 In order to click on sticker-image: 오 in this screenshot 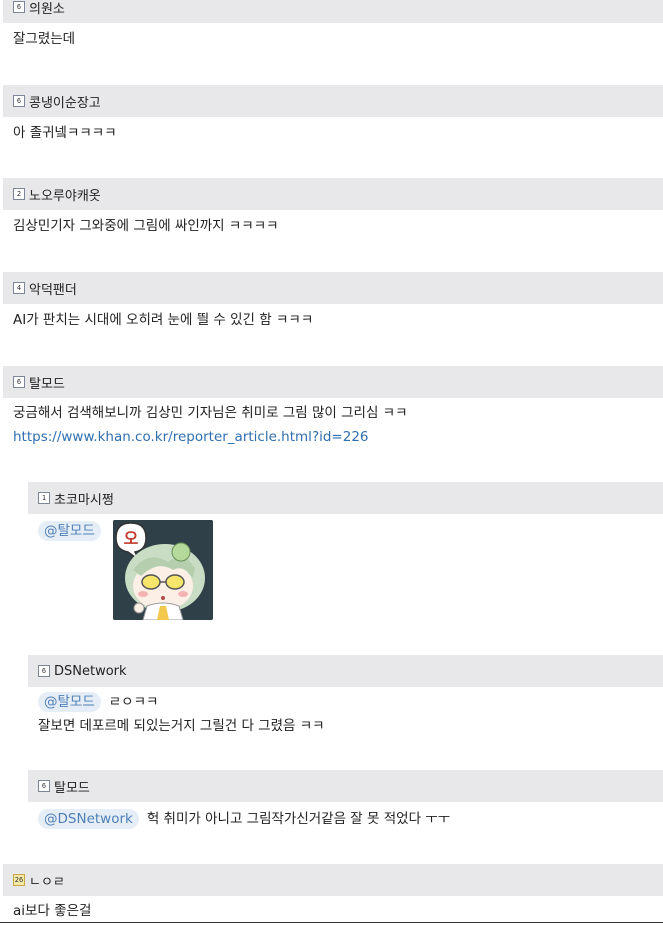, I will do `click(163, 570)`.